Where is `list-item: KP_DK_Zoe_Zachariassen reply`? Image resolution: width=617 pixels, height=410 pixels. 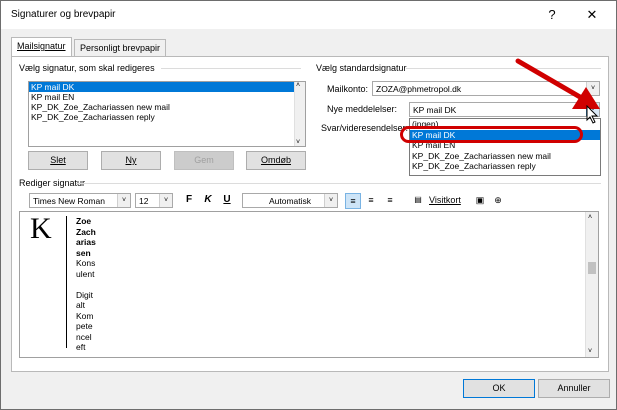 list-item: KP_DK_Zoe_Zachariassen reply is located at coordinates (167, 117).